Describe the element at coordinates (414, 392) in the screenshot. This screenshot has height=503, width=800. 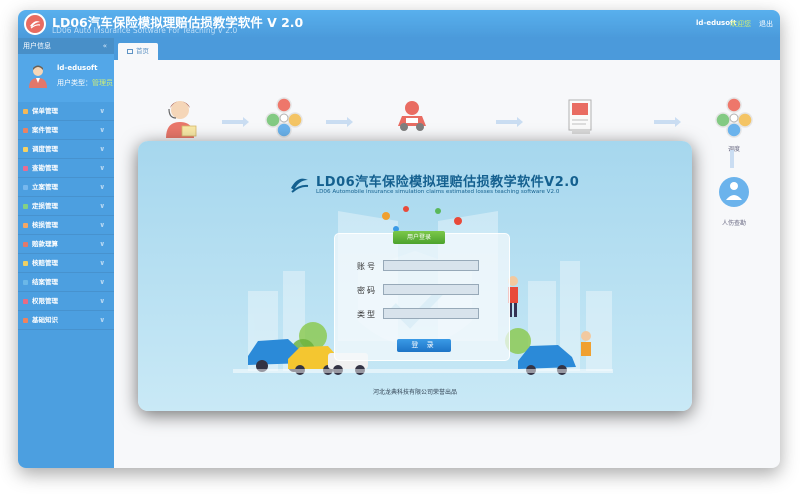
I see `copyright-text: 河北龙典科技有限公司荣誉出品` at that location.